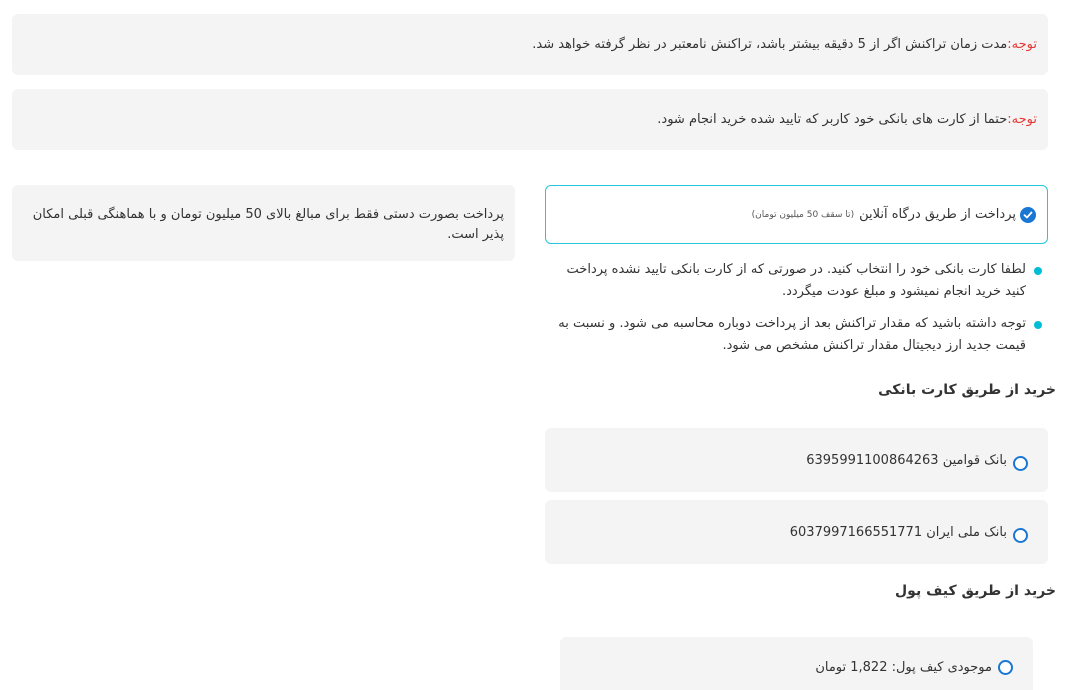 The width and height of the screenshot is (1072, 690). What do you see at coordinates (906, 460) in the screenshot?
I see `bank-card-label: بانک قوامین 6395991100864263` at bounding box center [906, 460].